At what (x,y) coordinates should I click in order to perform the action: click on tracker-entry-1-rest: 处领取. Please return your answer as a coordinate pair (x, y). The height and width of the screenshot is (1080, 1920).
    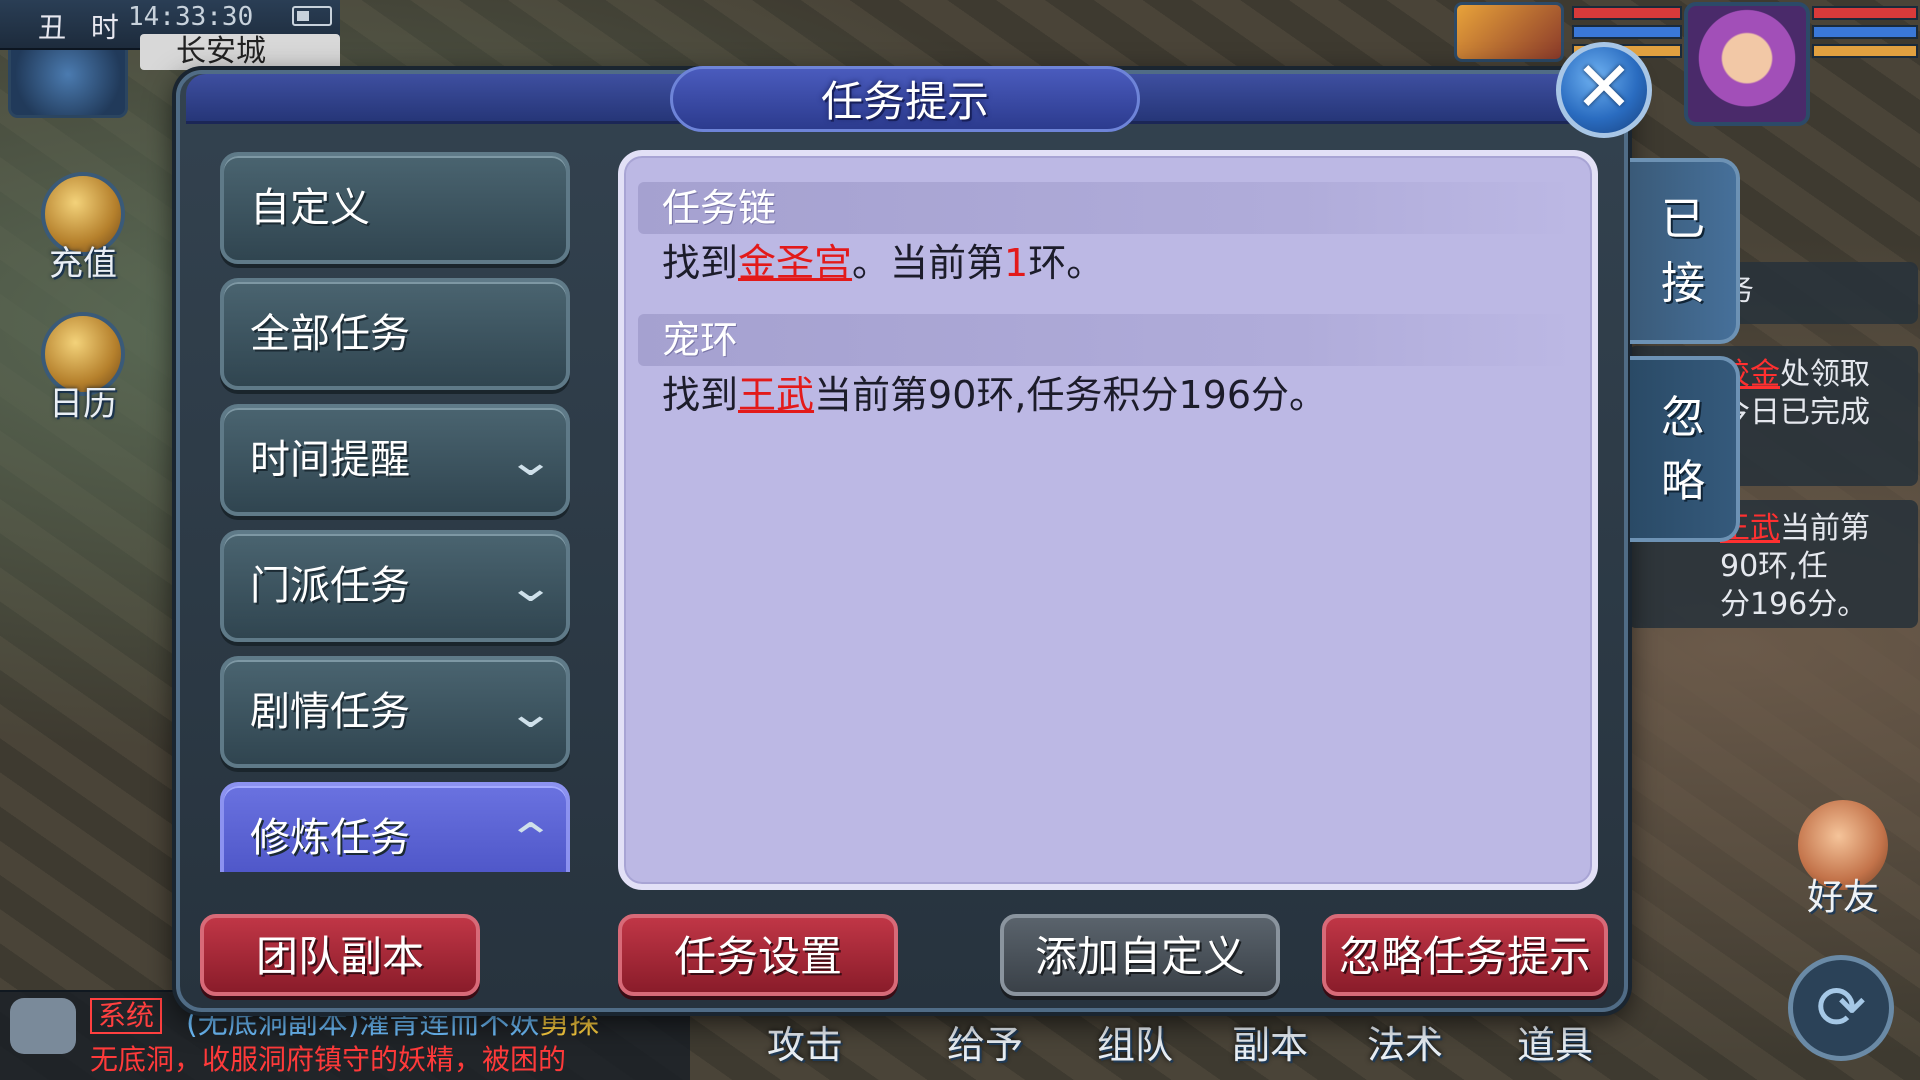
    Looking at the image, I should click on (1825, 374).